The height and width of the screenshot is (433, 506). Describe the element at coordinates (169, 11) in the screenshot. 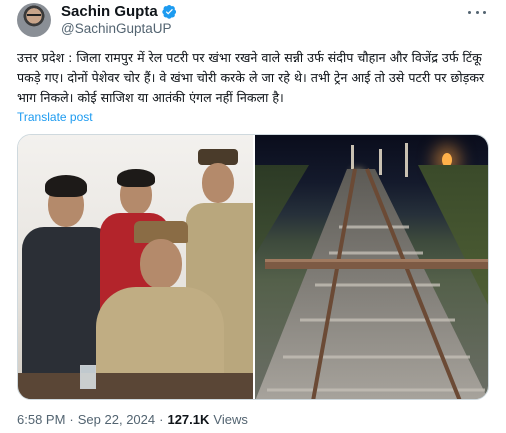

I see `verified-badge-icon` at that location.